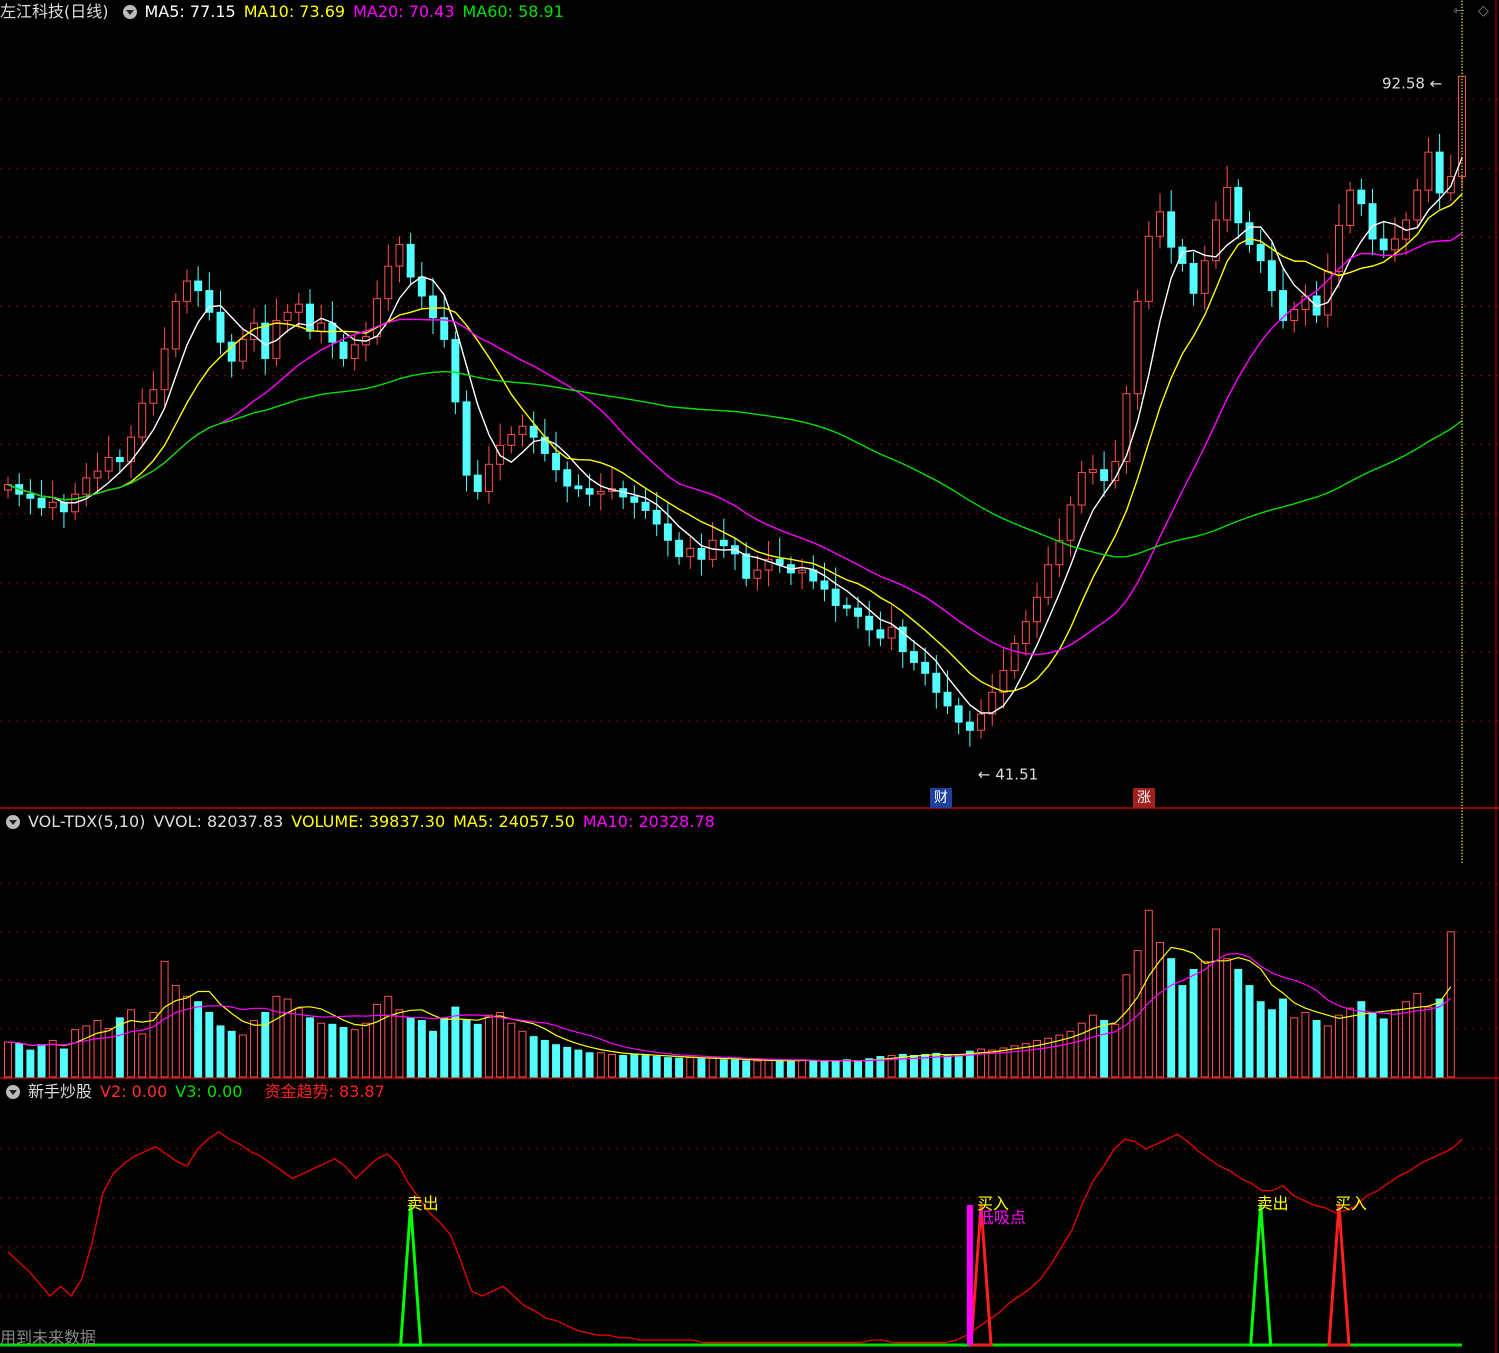 The height and width of the screenshot is (1353, 1499). What do you see at coordinates (941, 798) in the screenshot?
I see `earnings-marker: 财` at bounding box center [941, 798].